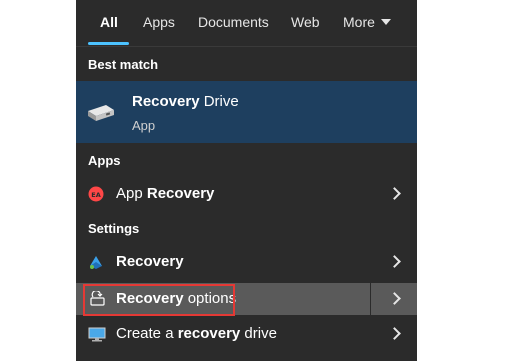  Describe the element at coordinates (109, 22) in the screenshot. I see `tab-all: All` at that location.